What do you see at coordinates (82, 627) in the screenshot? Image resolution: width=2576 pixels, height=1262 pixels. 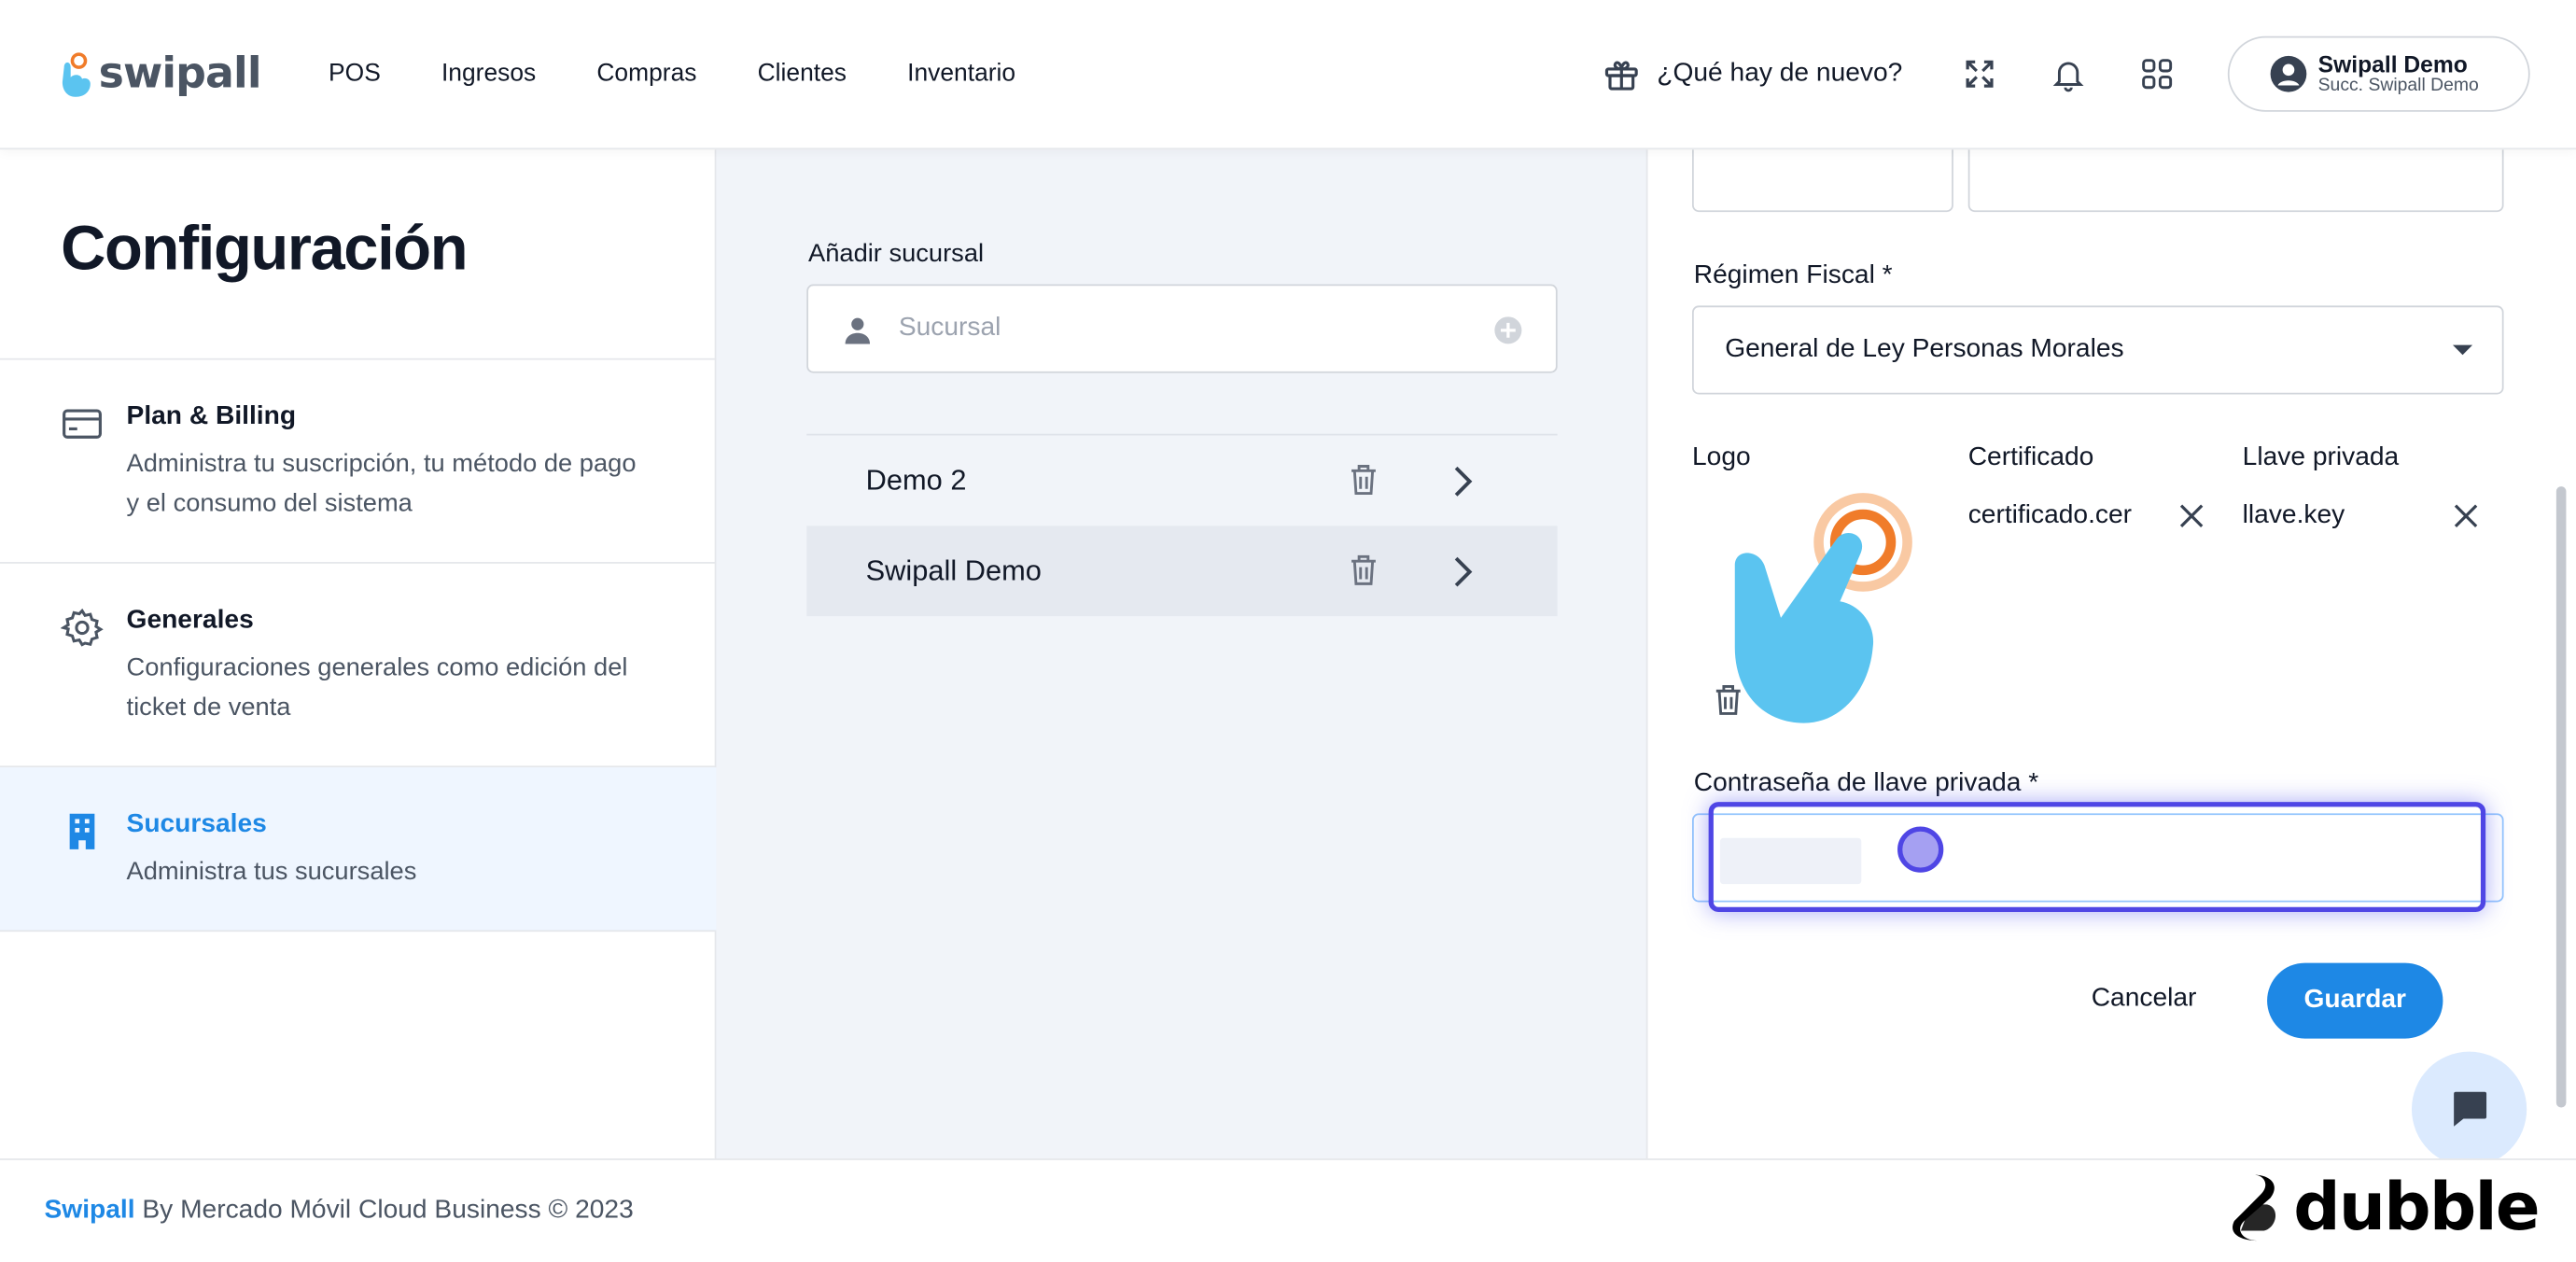 I see `gear-icon` at bounding box center [82, 627].